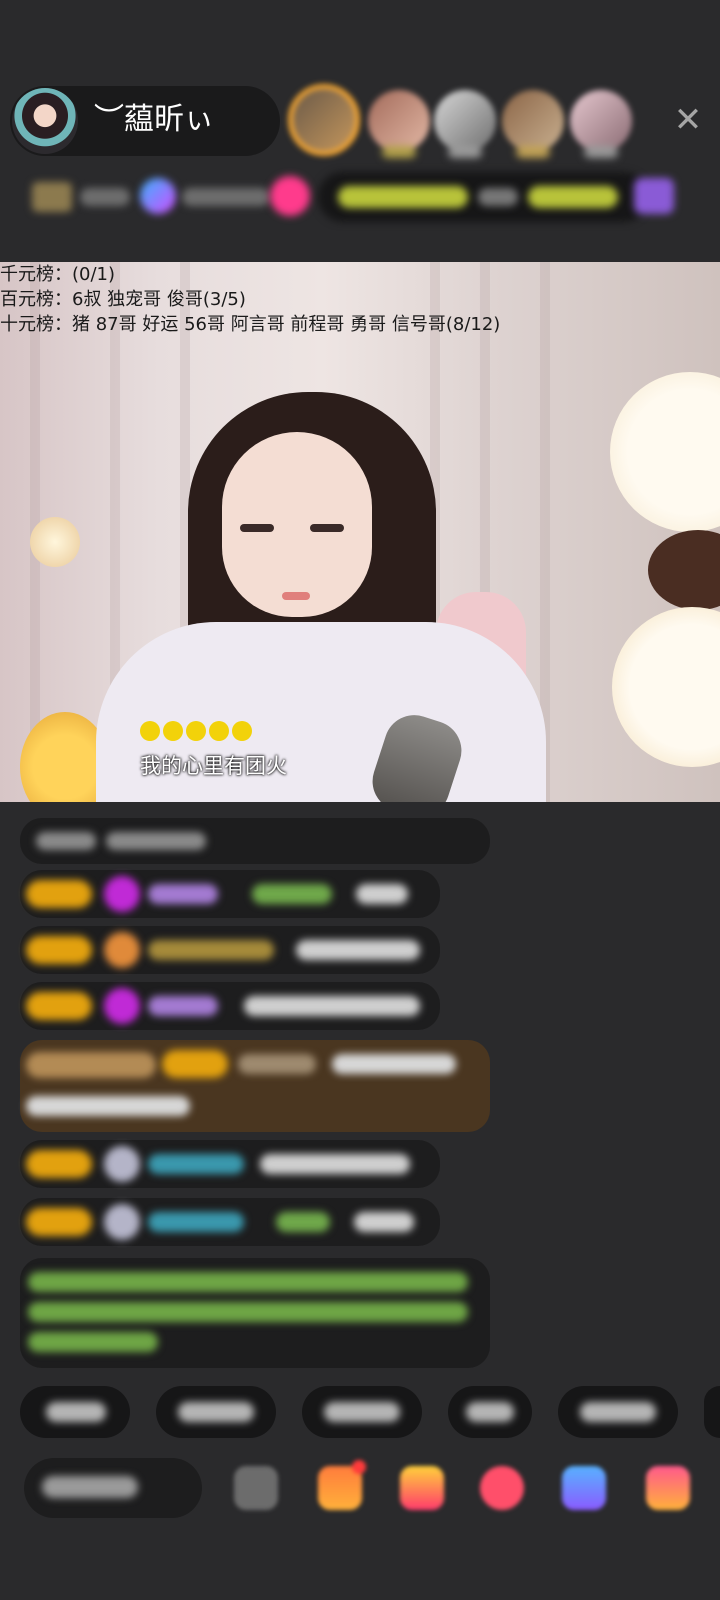 The image size is (720, 1600). What do you see at coordinates (58, 274) in the screenshot?
I see `rank-line-thousand: 千元榜：(0/1)` at bounding box center [58, 274].